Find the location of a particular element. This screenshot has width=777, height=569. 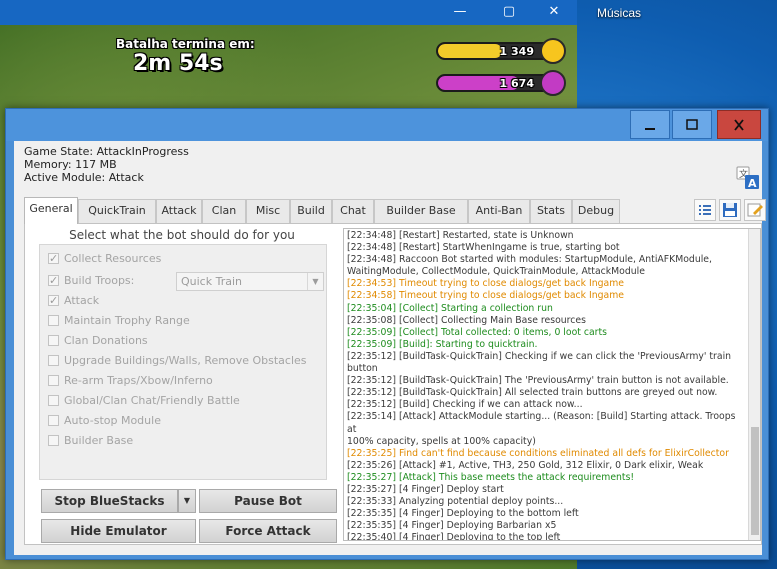

emulator-minimize-button: — is located at coordinates (460, 12).